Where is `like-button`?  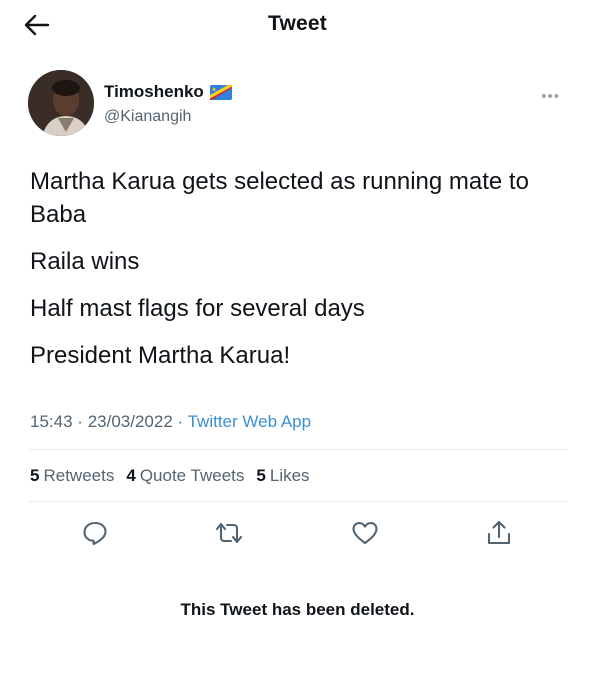 like-button is located at coordinates (365, 533).